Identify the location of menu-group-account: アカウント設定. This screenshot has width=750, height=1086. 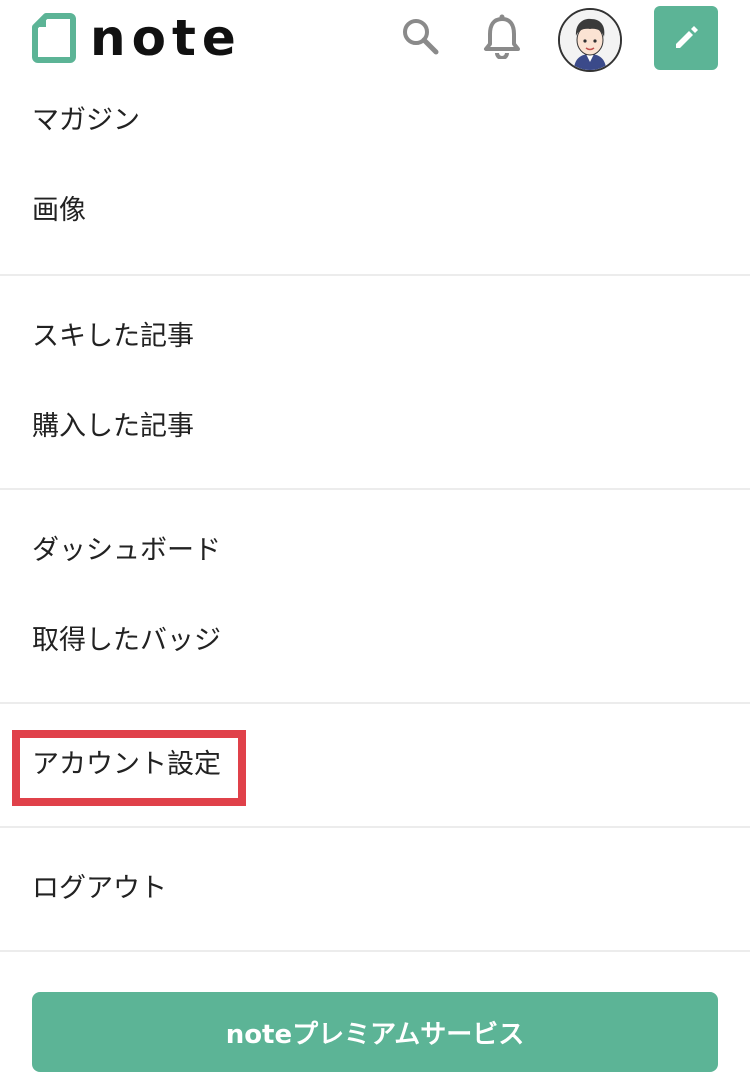
(375, 766).